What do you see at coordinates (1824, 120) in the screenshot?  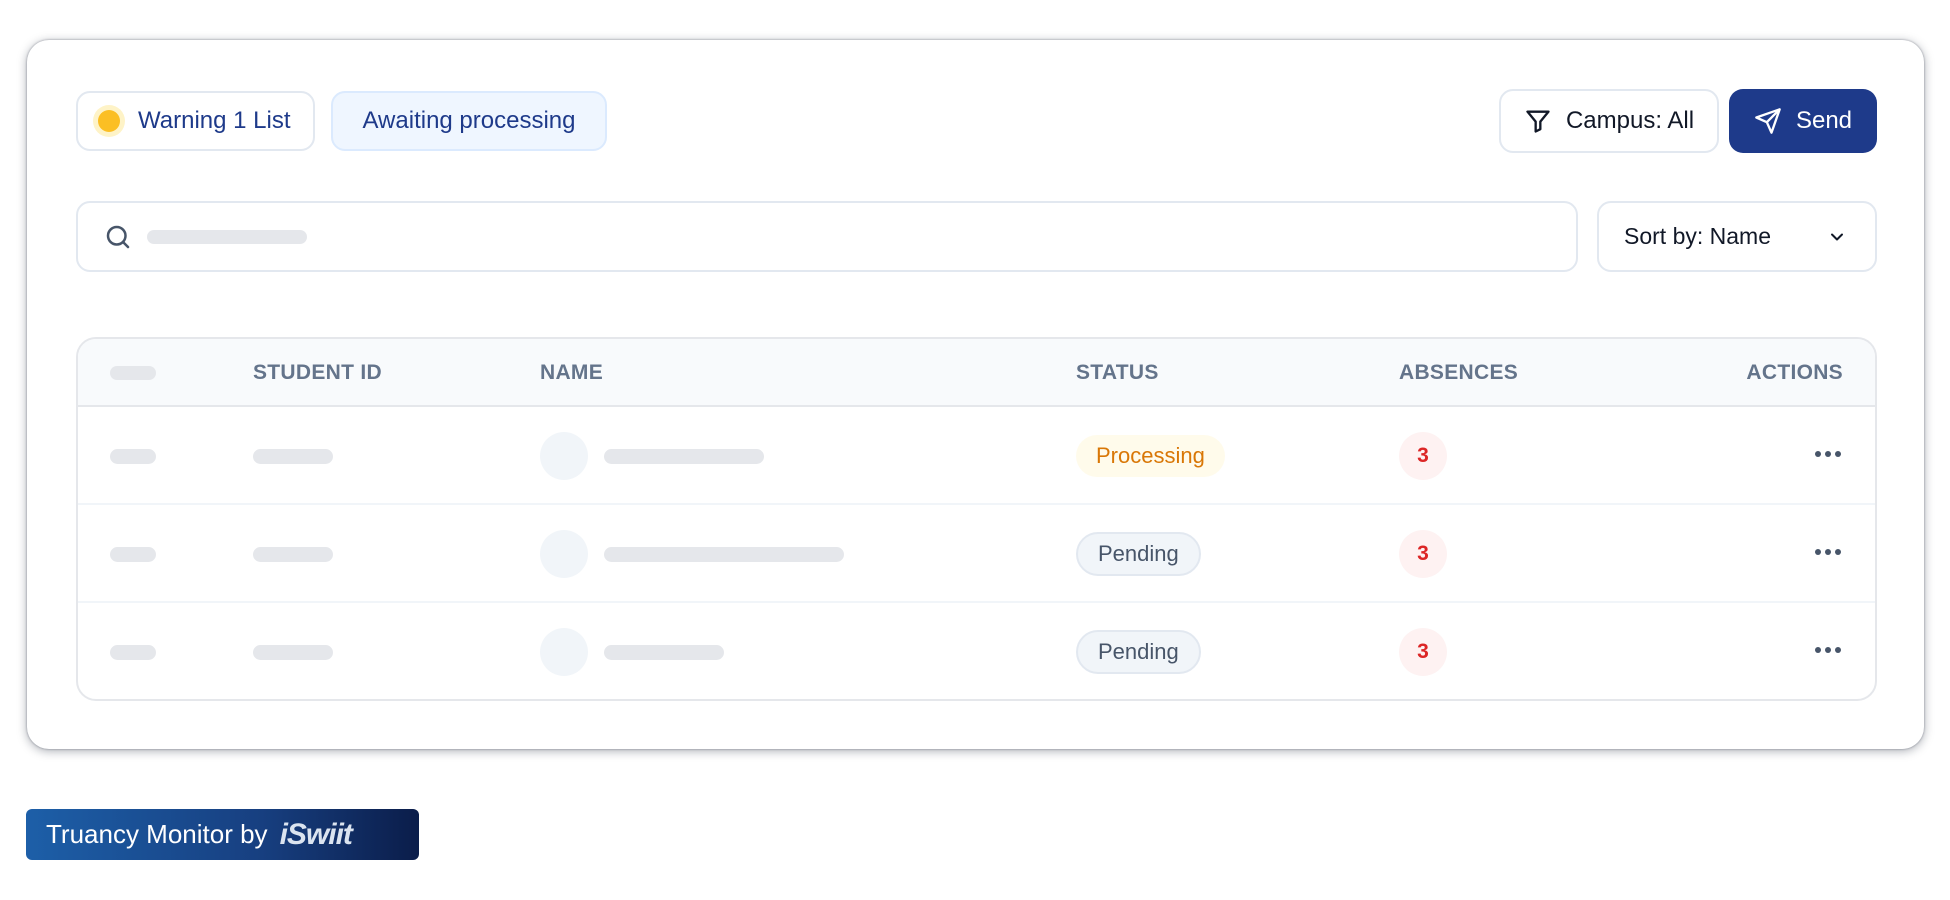 I see `send-button-label: Send` at bounding box center [1824, 120].